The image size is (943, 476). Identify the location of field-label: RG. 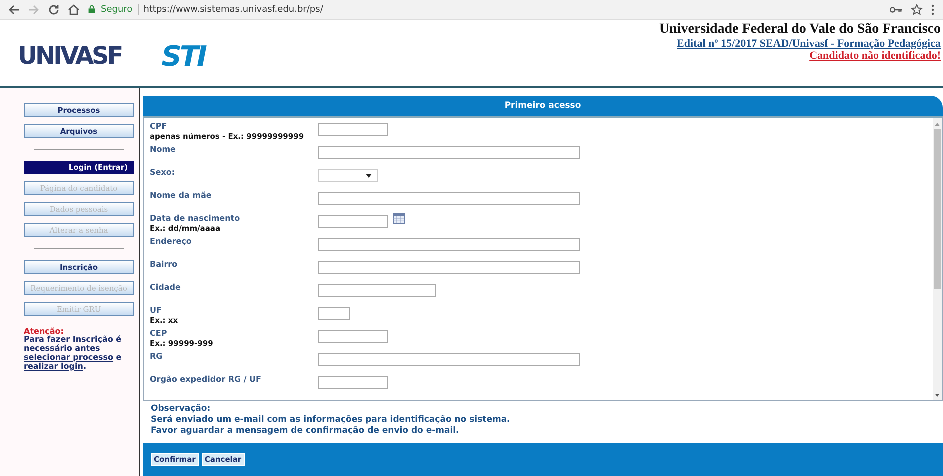
(157, 357).